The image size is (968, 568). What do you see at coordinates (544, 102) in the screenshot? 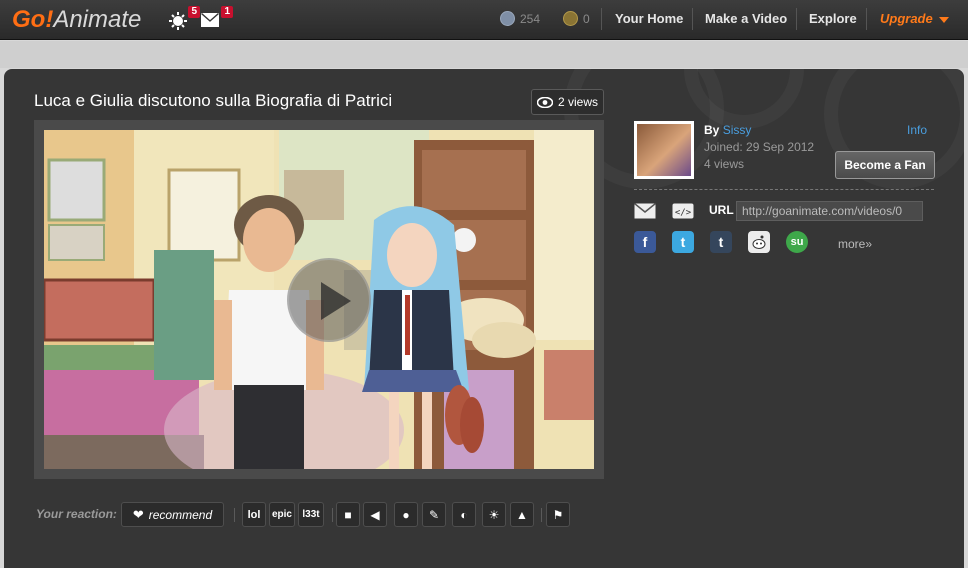
I see `eye-icon` at bounding box center [544, 102].